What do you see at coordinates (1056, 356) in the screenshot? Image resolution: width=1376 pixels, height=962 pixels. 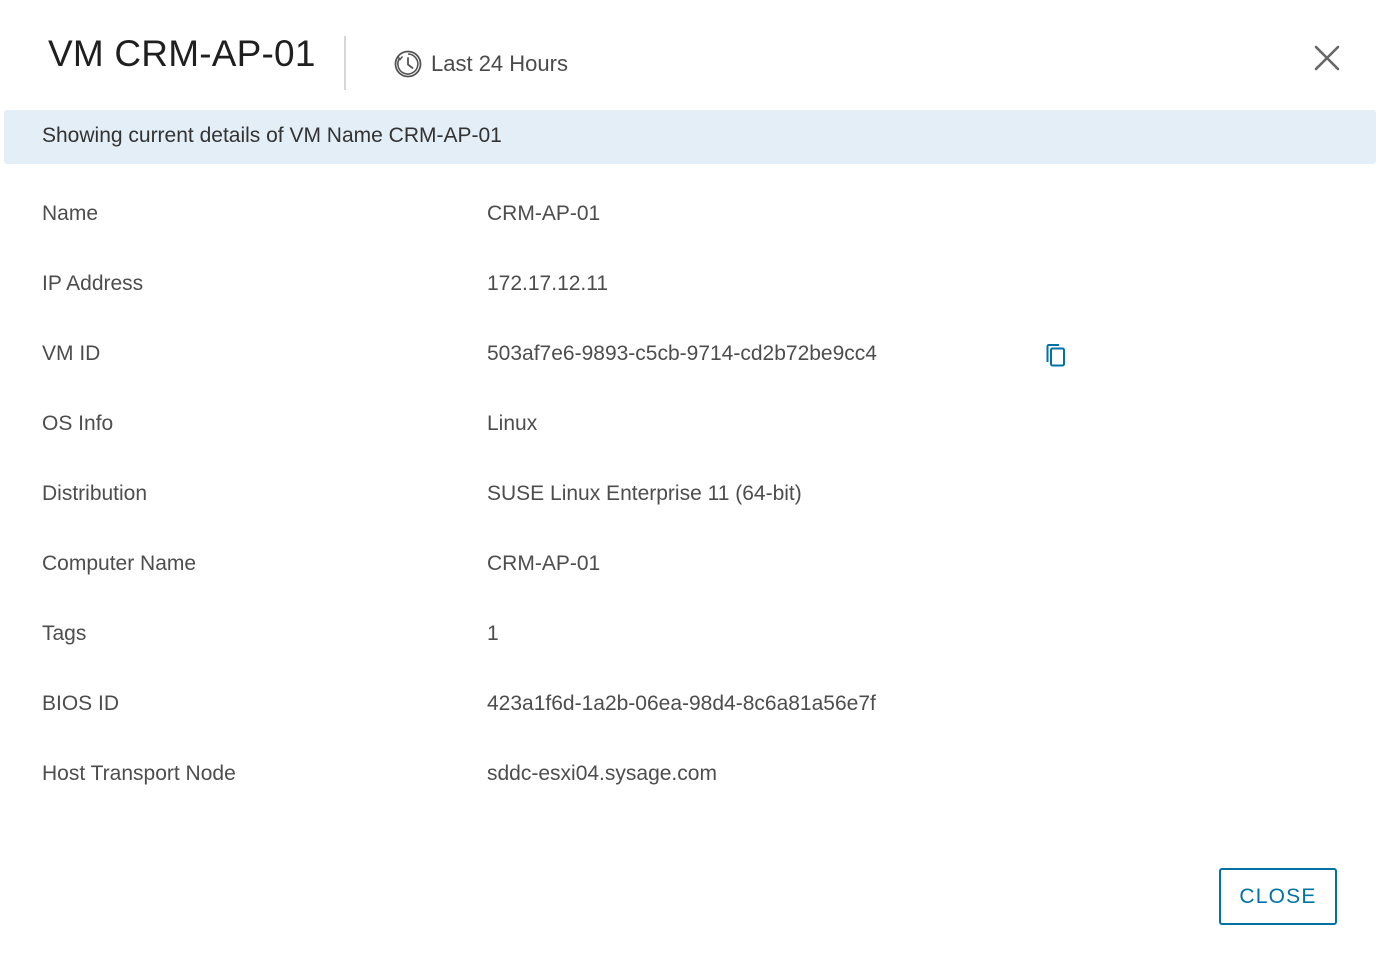 I see `copy-icon` at bounding box center [1056, 356].